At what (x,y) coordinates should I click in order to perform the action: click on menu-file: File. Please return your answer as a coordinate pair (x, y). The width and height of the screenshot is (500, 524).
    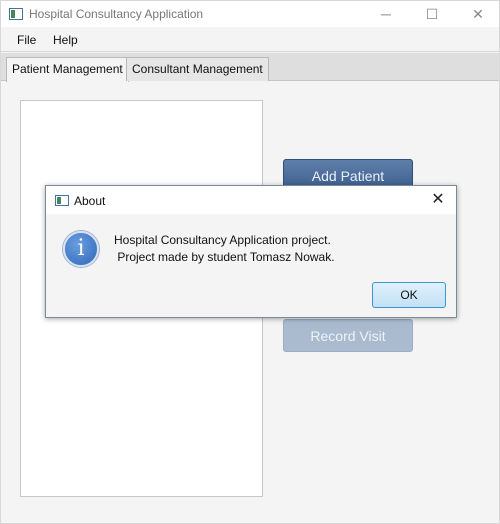
    Looking at the image, I should click on (26, 40).